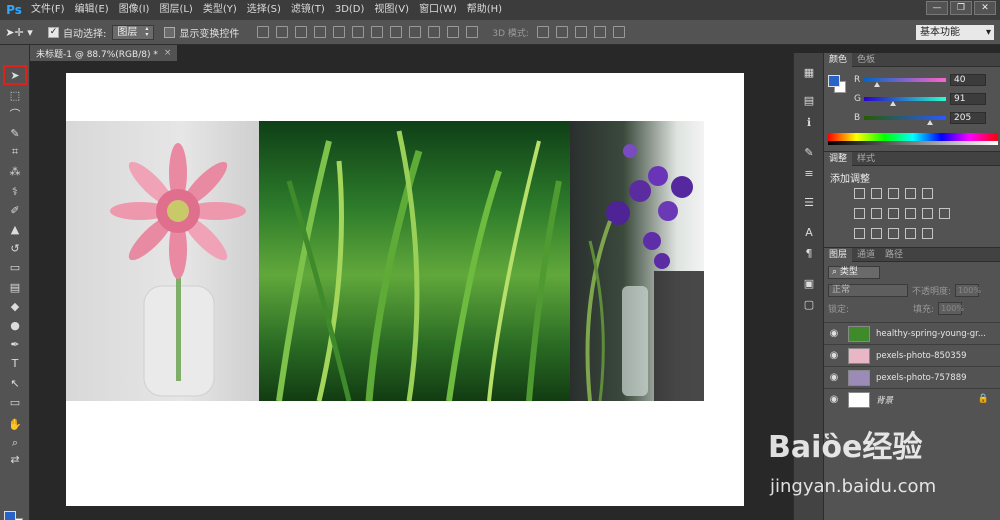 Image resolution: width=1000 pixels, height=520 pixels. Describe the element at coordinates (809, 253) in the screenshot. I see `paragraph-panel-icon: ¶` at that location.